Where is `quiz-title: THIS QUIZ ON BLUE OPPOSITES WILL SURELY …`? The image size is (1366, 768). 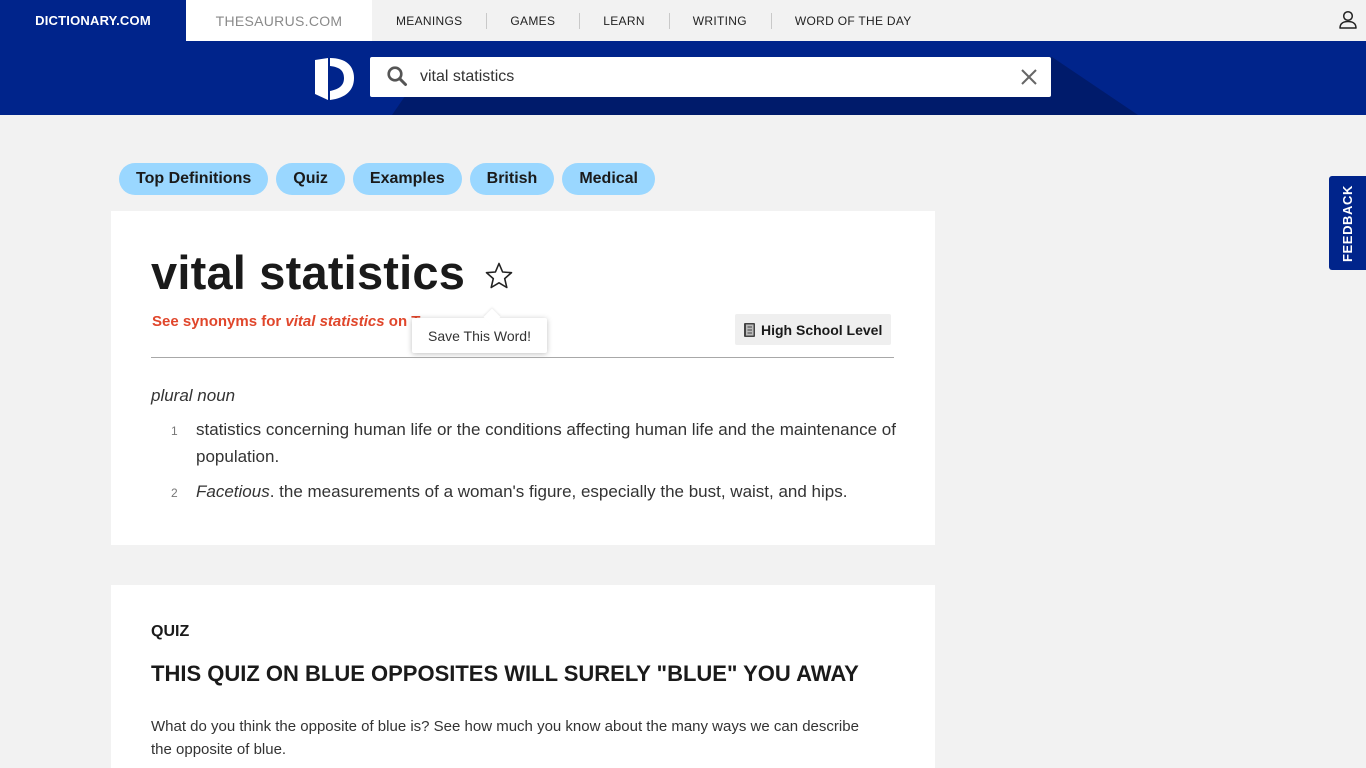
quiz-title: THIS QUIZ ON BLUE OPPOSITES WILL SURELY … is located at coordinates (521, 673).